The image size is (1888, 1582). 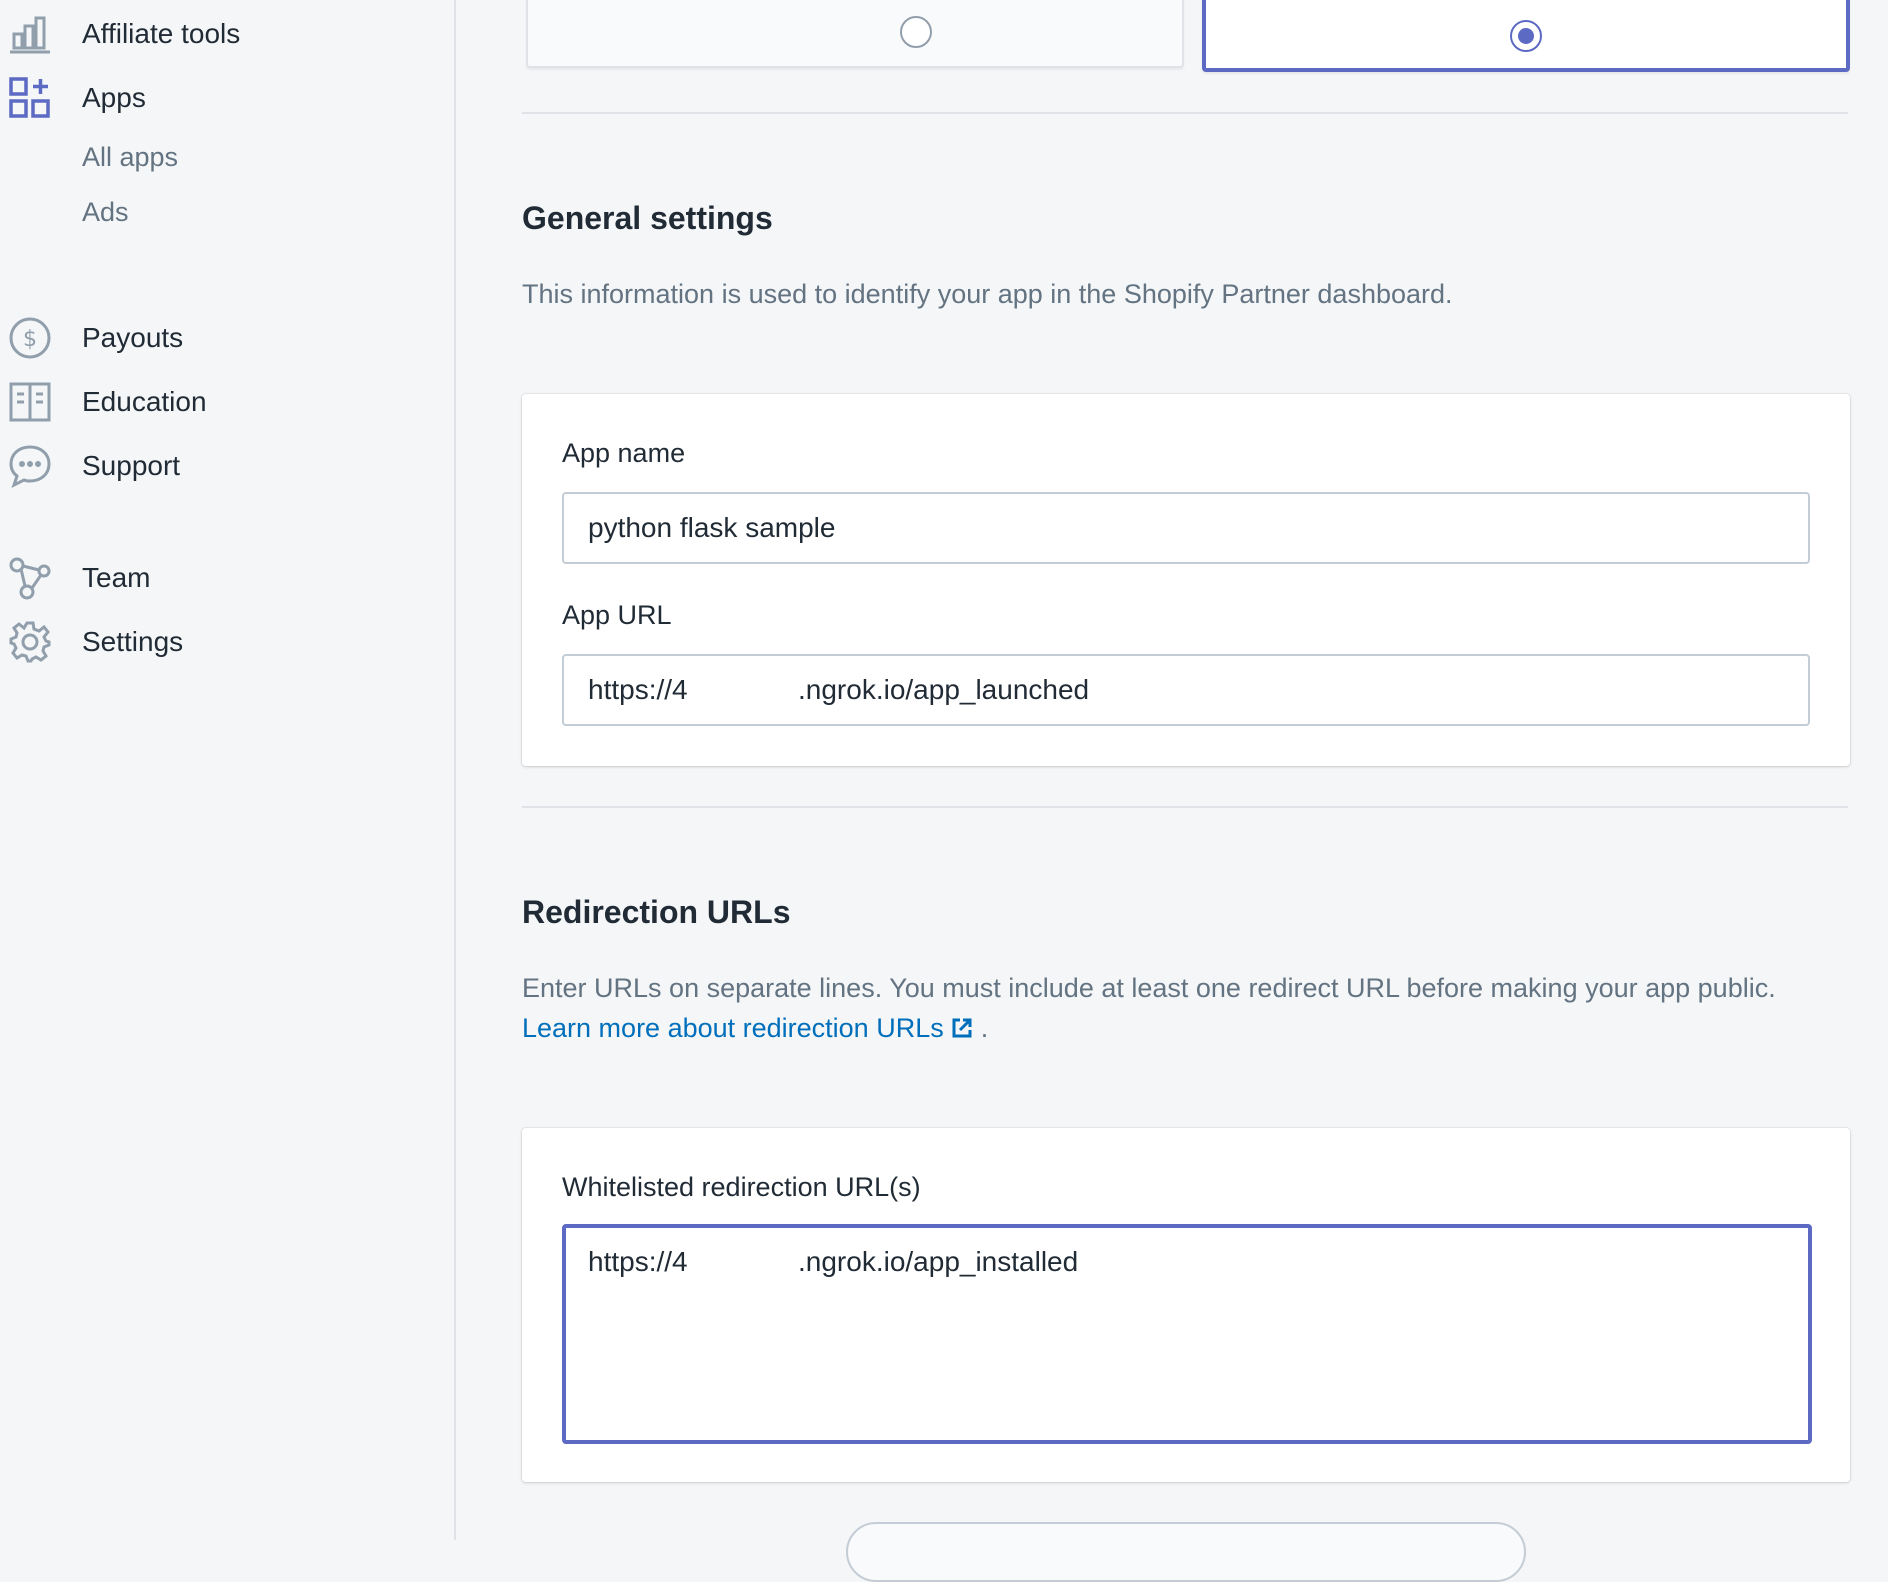 What do you see at coordinates (938, 1261) in the screenshot?
I see `redirection-url-suffix: .ngrok.io/app_installed` at bounding box center [938, 1261].